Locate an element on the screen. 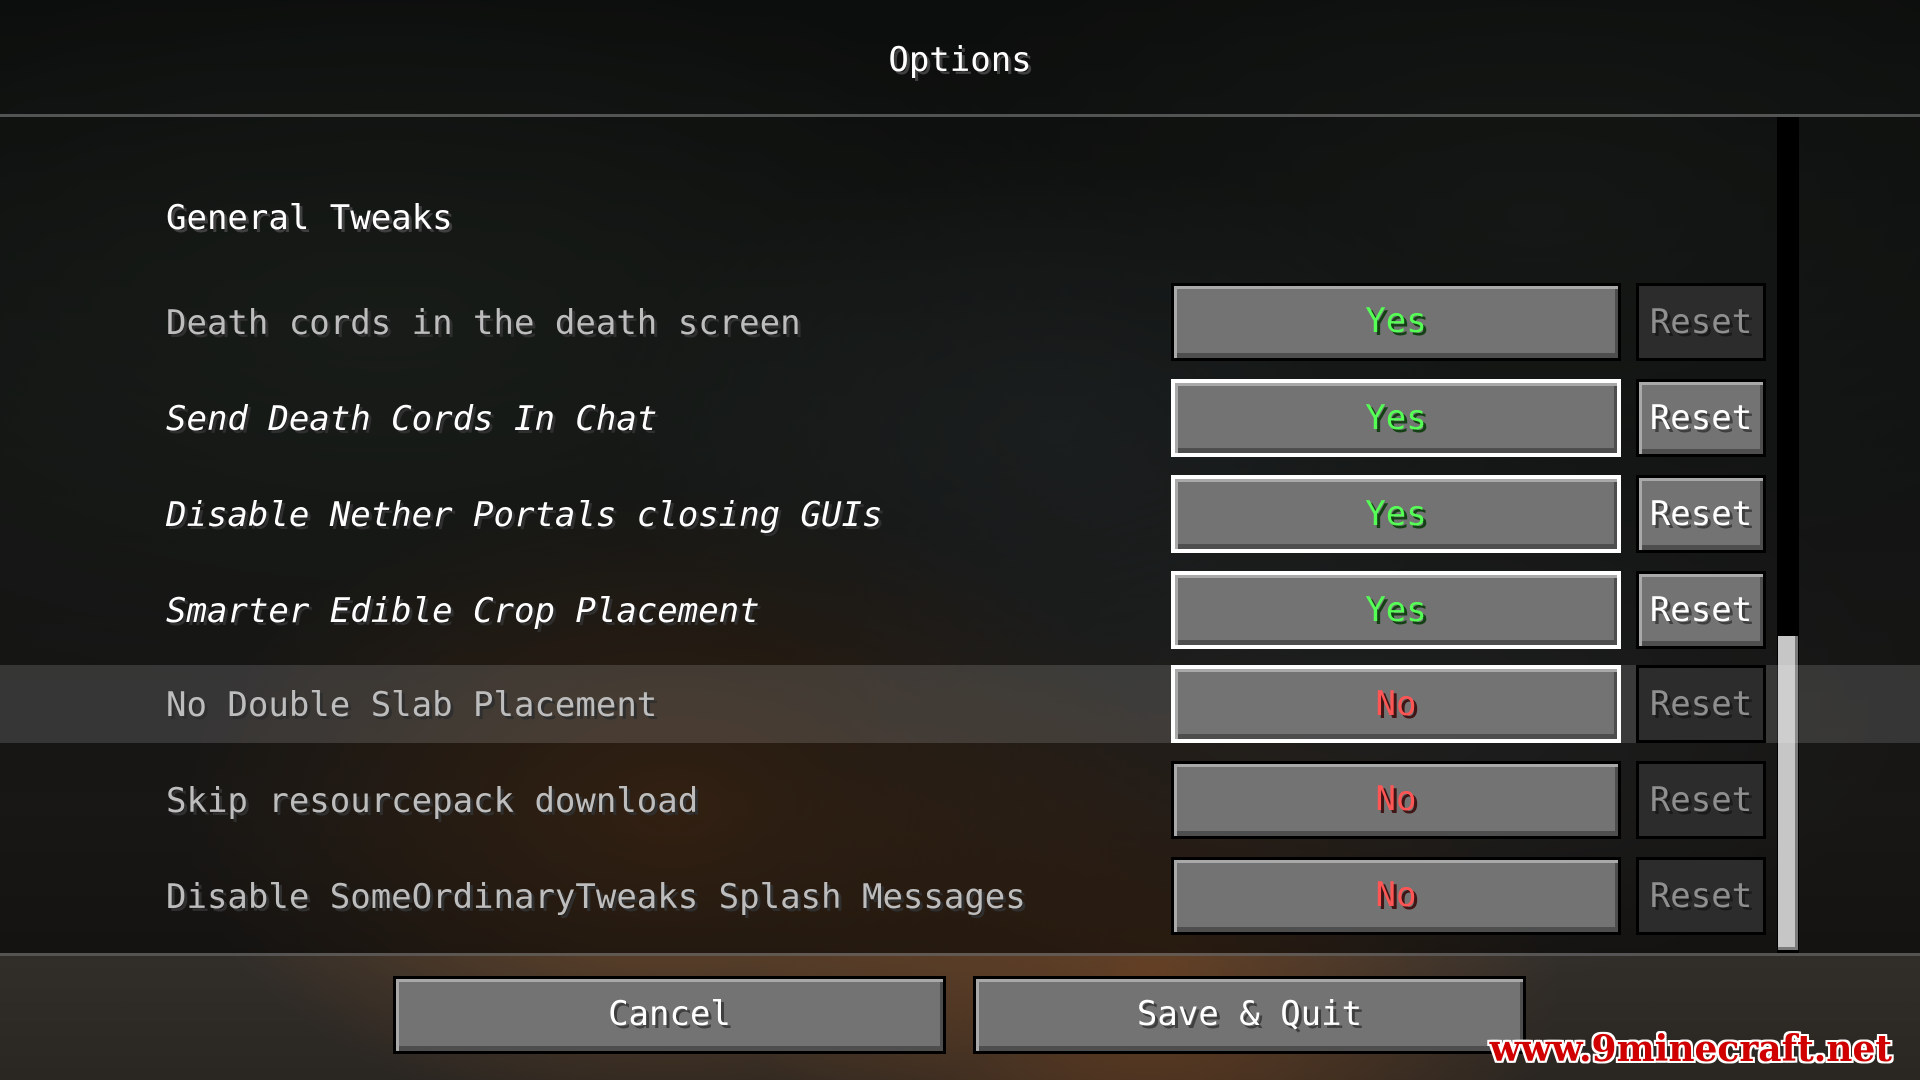 Image resolution: width=1920 pixels, height=1080 pixels. option-row-resourcepack: Skip resourcepack download No Reset is located at coordinates (960, 800).